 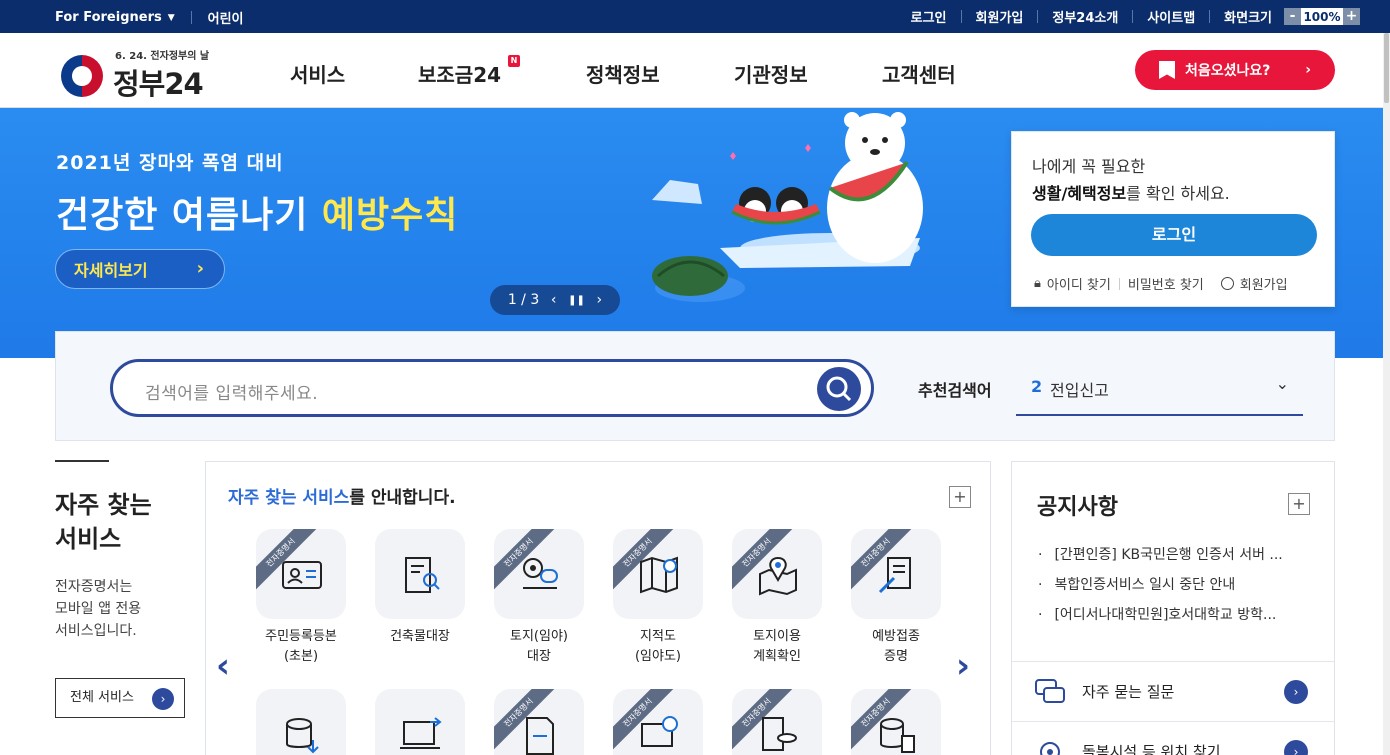 I want to click on banner-title-highlight: 예방수칙, so click(x=390, y=215).